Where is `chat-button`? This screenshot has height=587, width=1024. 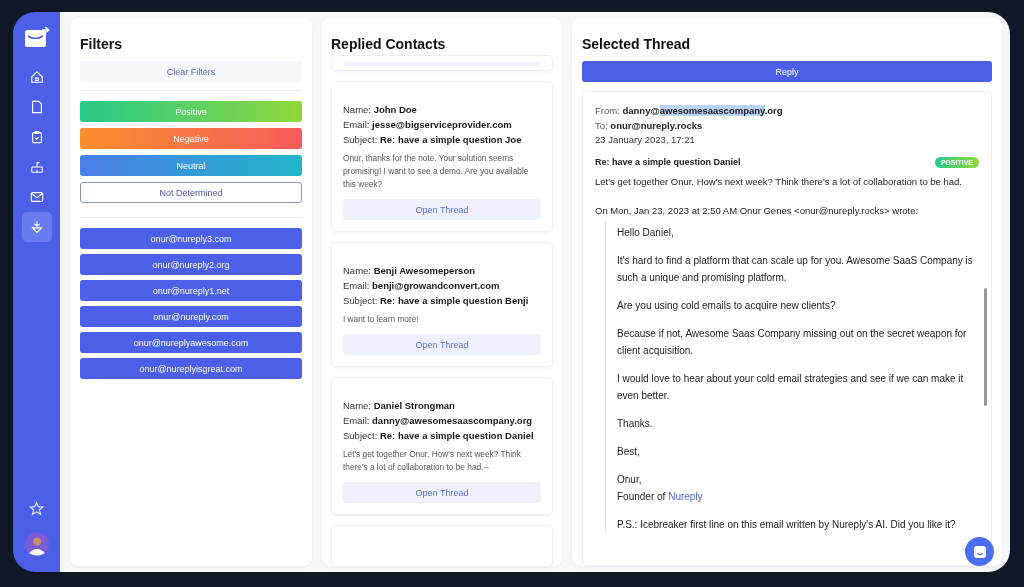 chat-button is located at coordinates (979, 551).